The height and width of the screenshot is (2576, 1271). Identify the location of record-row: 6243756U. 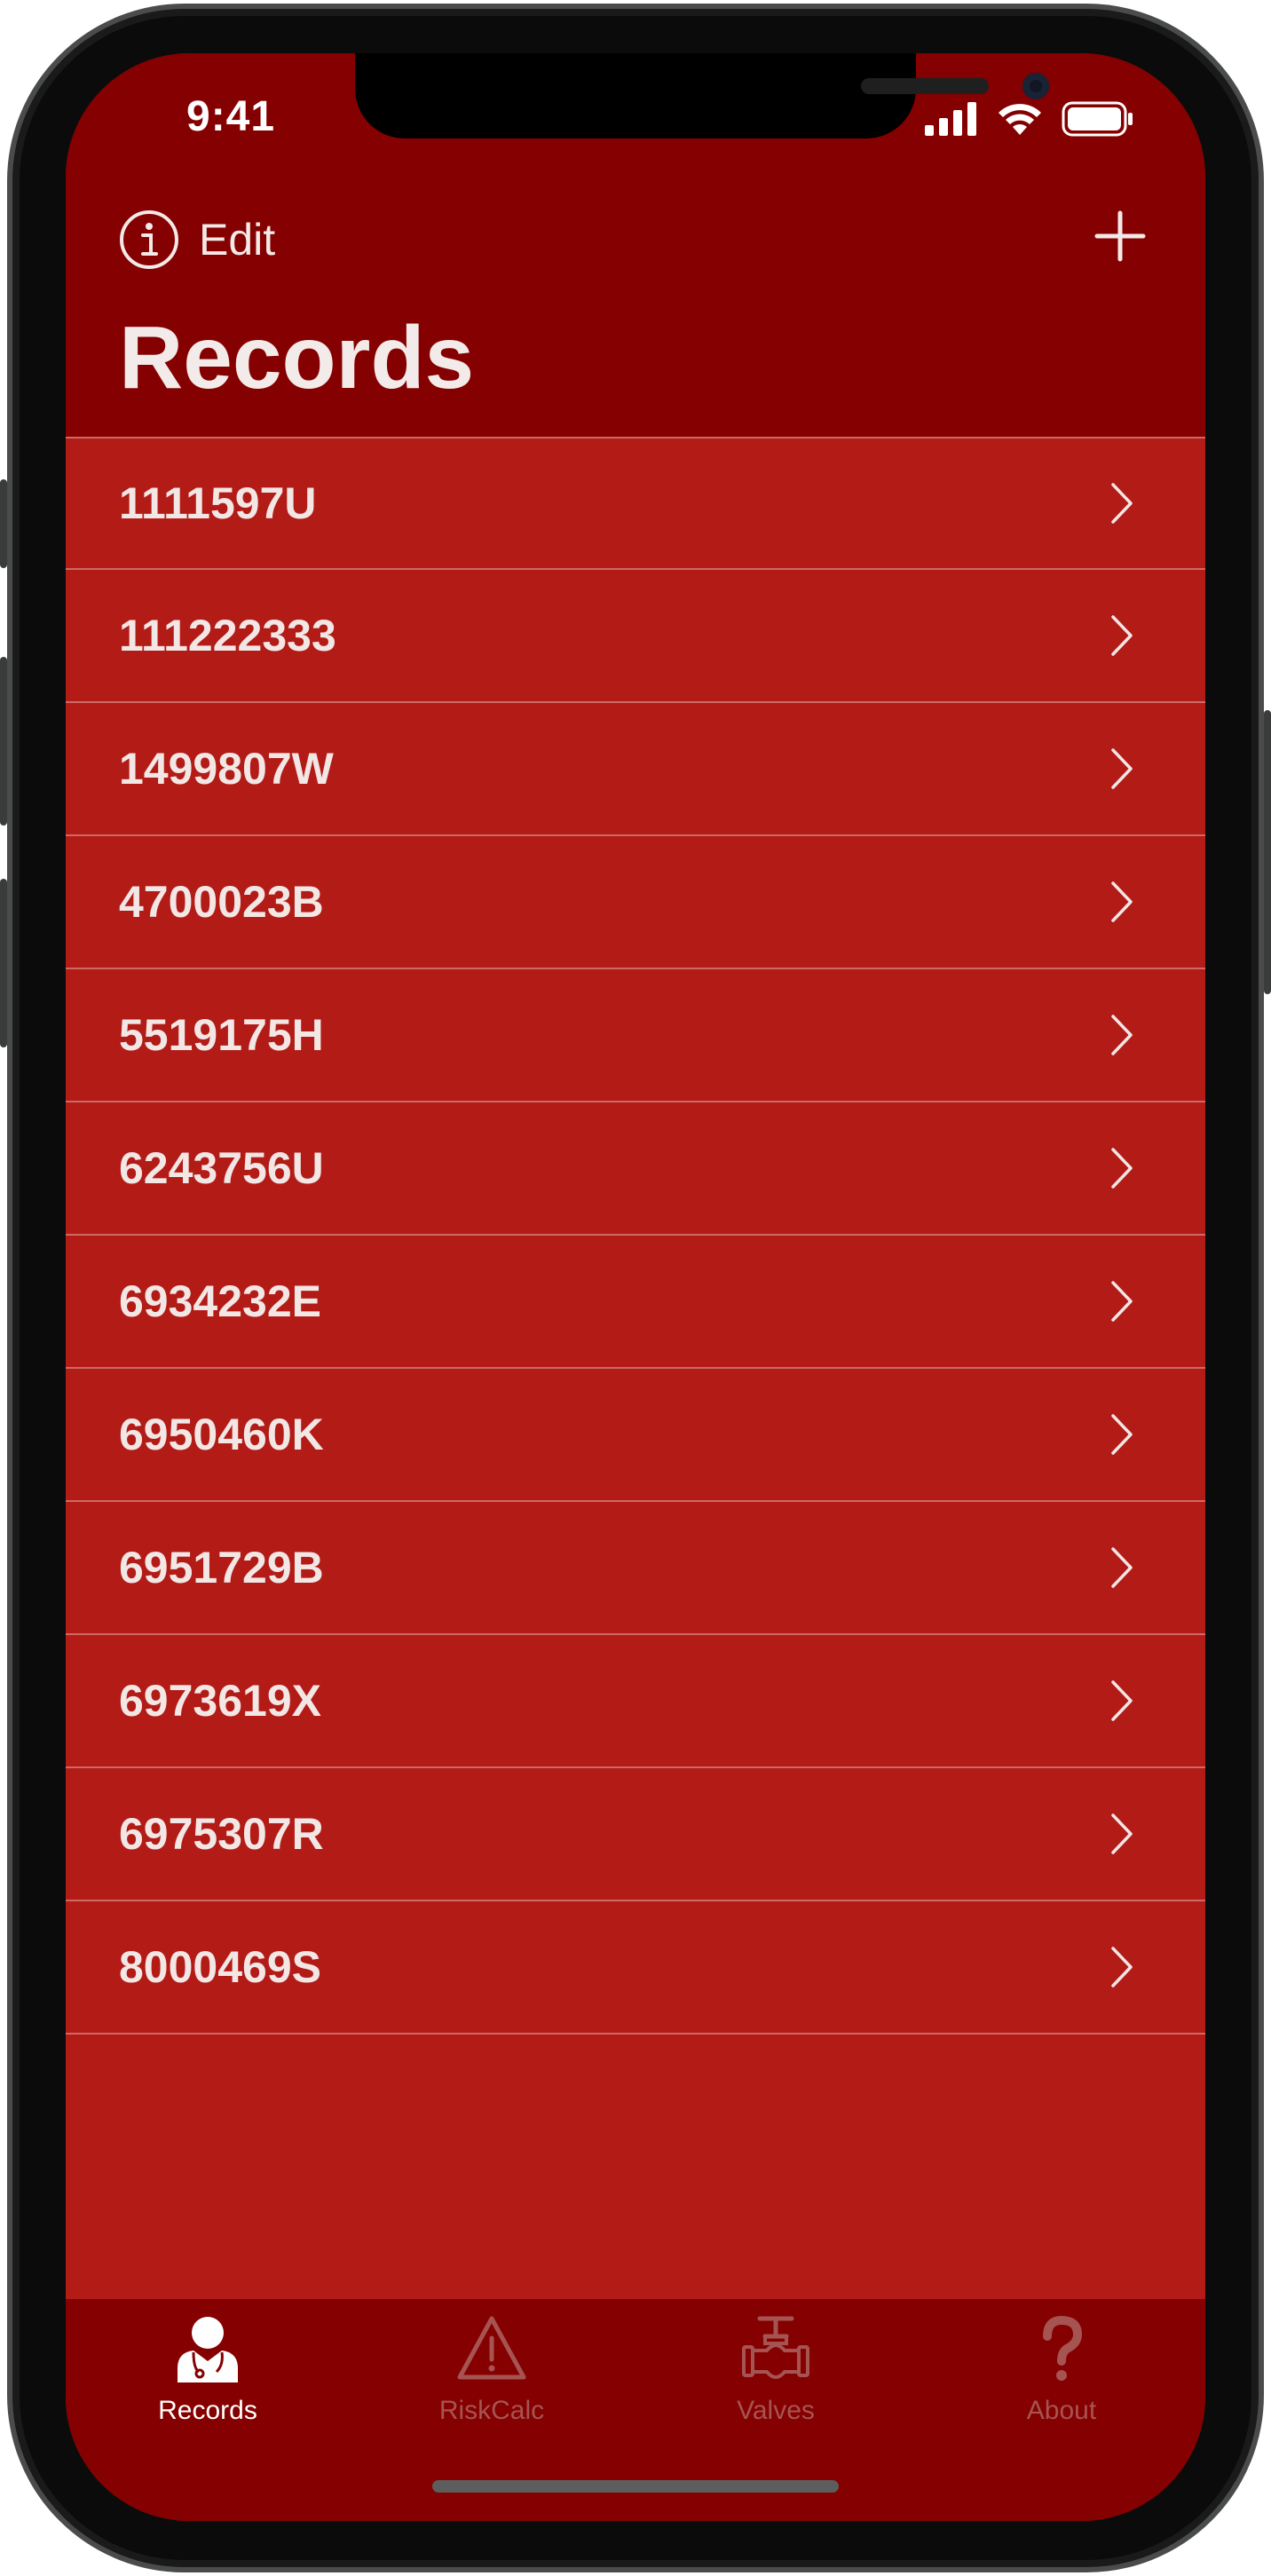
(635, 1169).